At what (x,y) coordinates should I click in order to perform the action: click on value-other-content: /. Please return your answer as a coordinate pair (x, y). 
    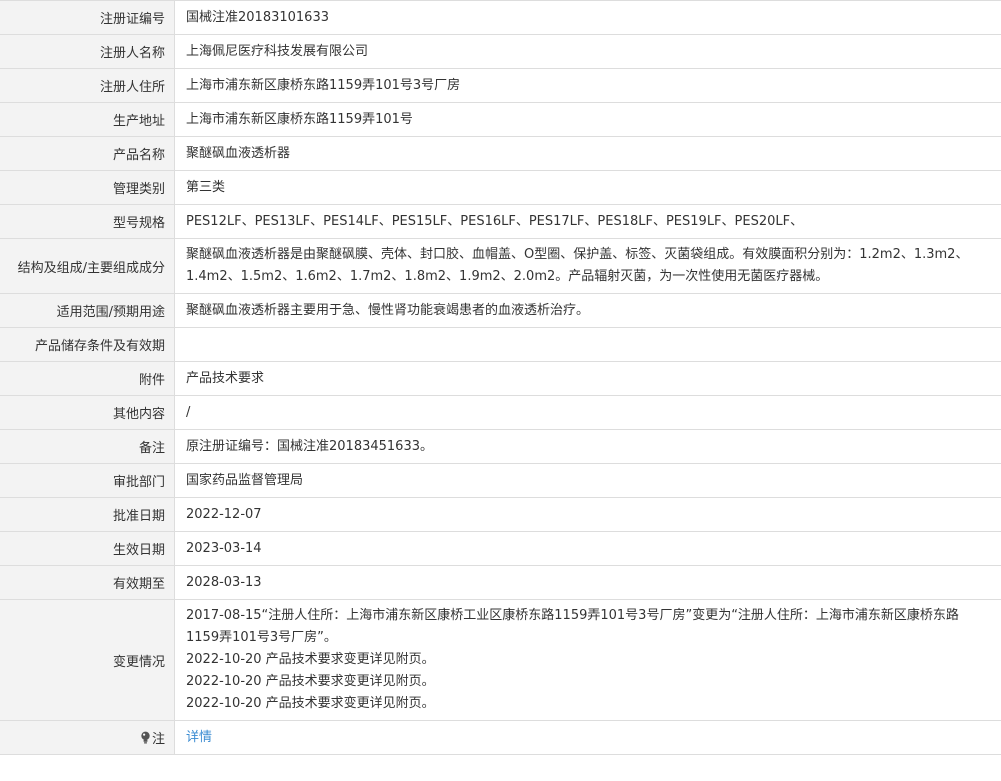
    Looking at the image, I should click on (587, 412).